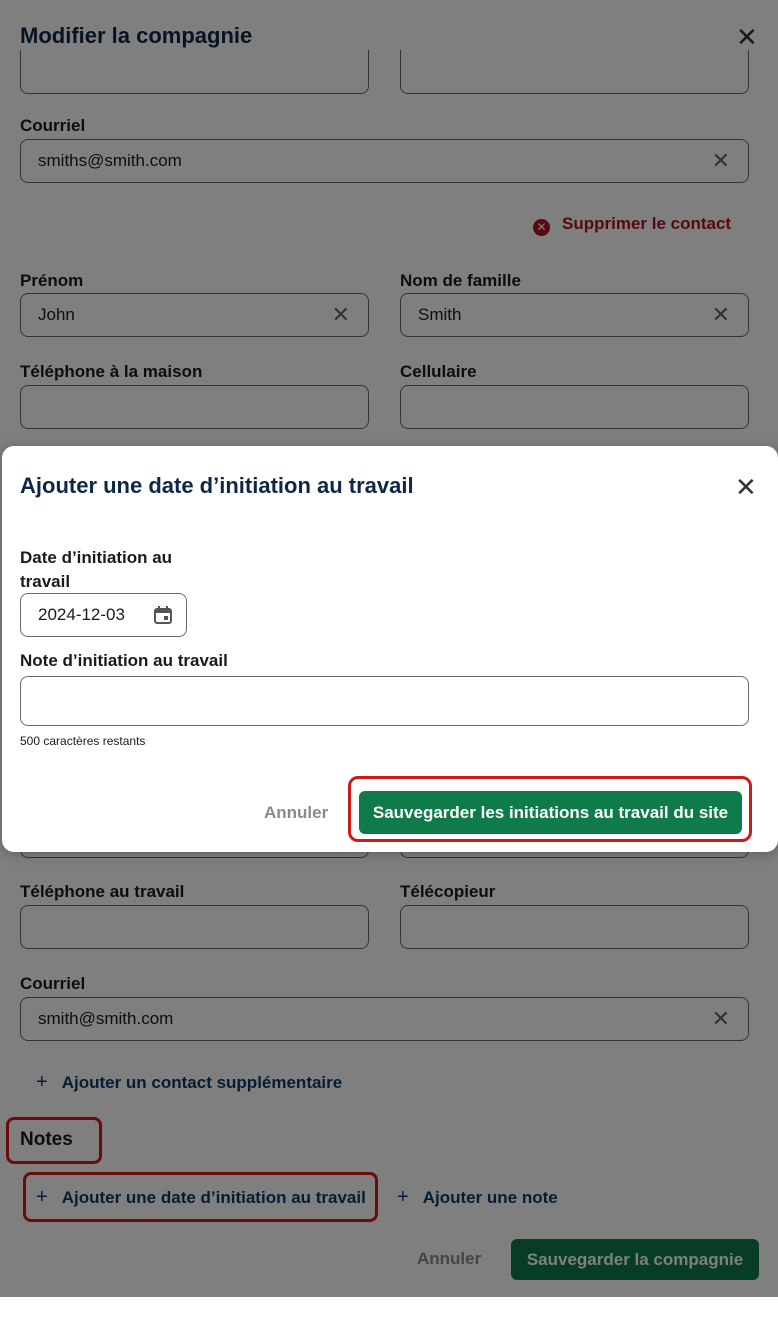 Image resolution: width=778 pixels, height=1318 pixels. I want to click on last-name-label: Nom de famille, so click(460, 280).